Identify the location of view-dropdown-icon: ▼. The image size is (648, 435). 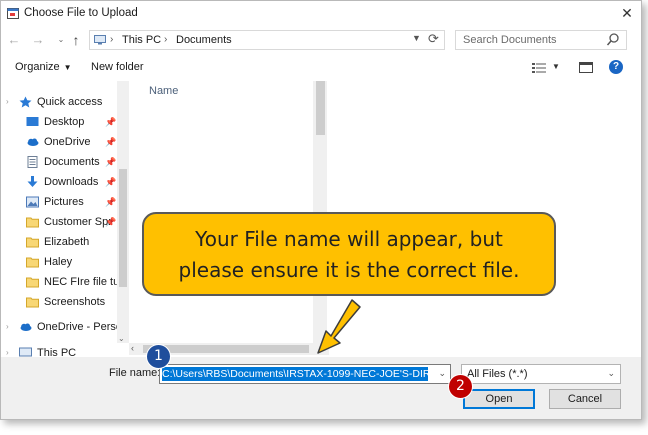
(556, 66).